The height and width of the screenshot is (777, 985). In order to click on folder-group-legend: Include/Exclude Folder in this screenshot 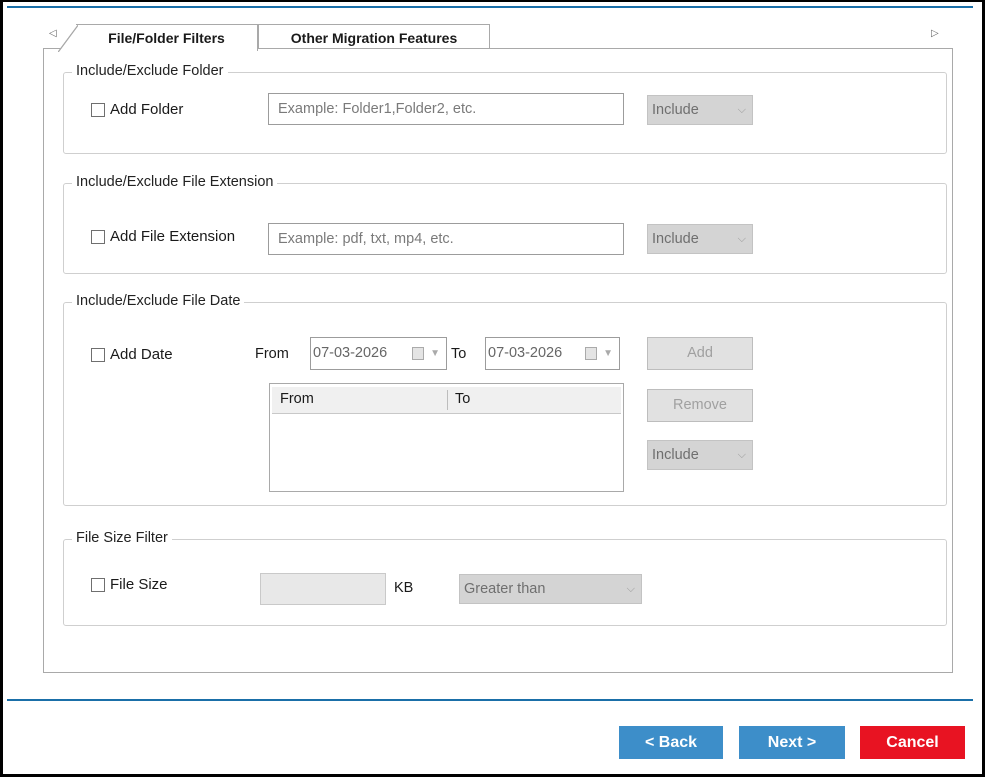, I will do `click(150, 71)`.